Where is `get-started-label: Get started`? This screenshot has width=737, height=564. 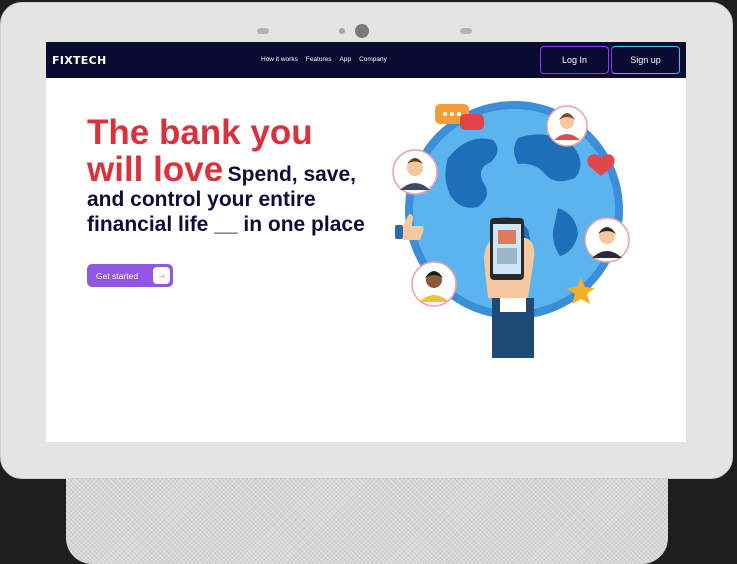
get-started-label: Get started is located at coordinates (117, 275).